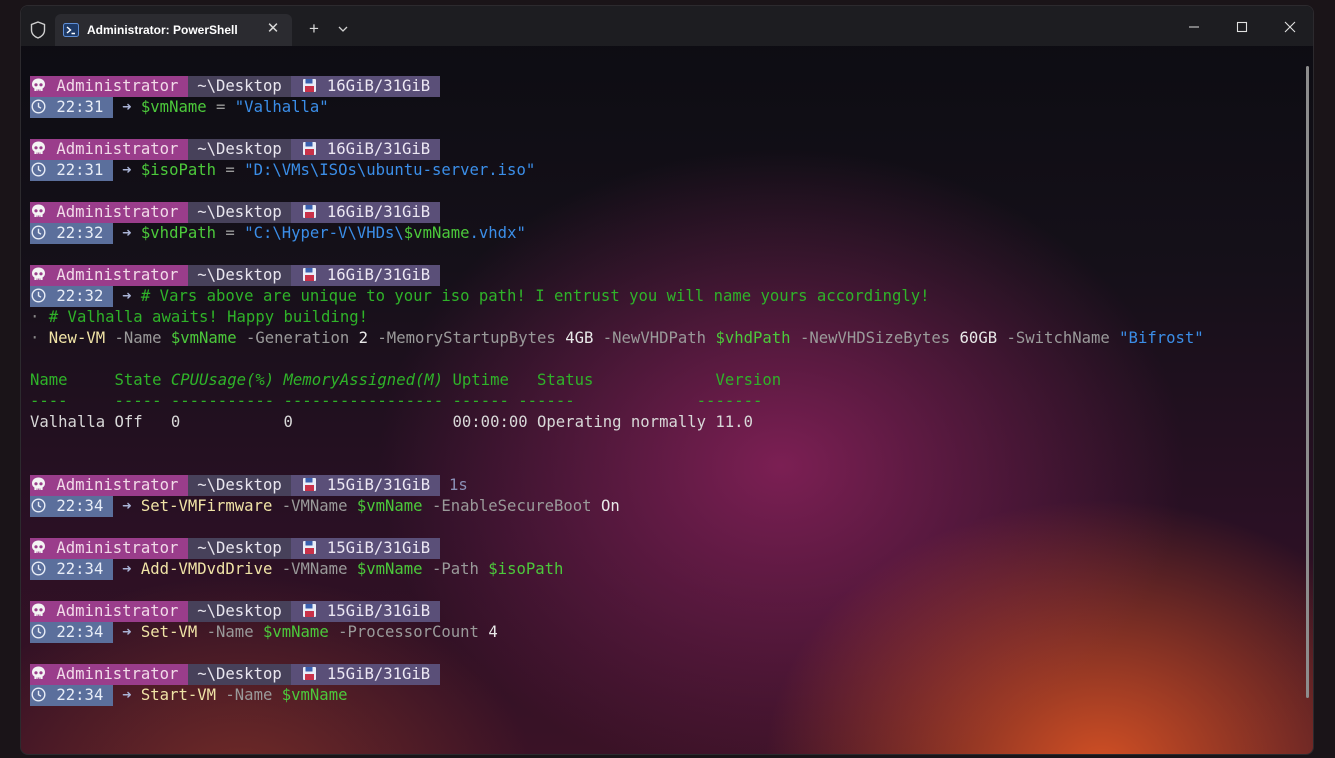 This screenshot has height=758, width=1335. I want to click on table-header: Name, so click(49, 380).